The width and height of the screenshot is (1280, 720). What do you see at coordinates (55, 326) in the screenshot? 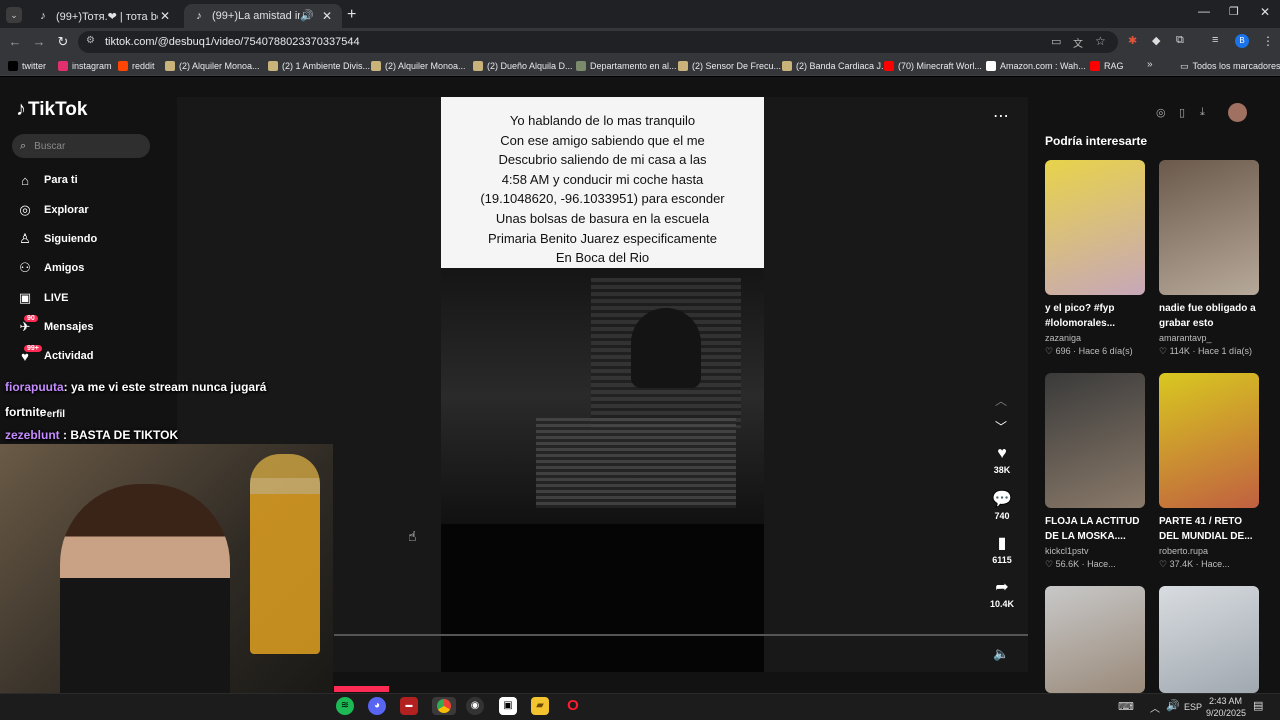
I see `sidebar-item-mensajes: ✈ 90 Mensajes` at bounding box center [55, 326].